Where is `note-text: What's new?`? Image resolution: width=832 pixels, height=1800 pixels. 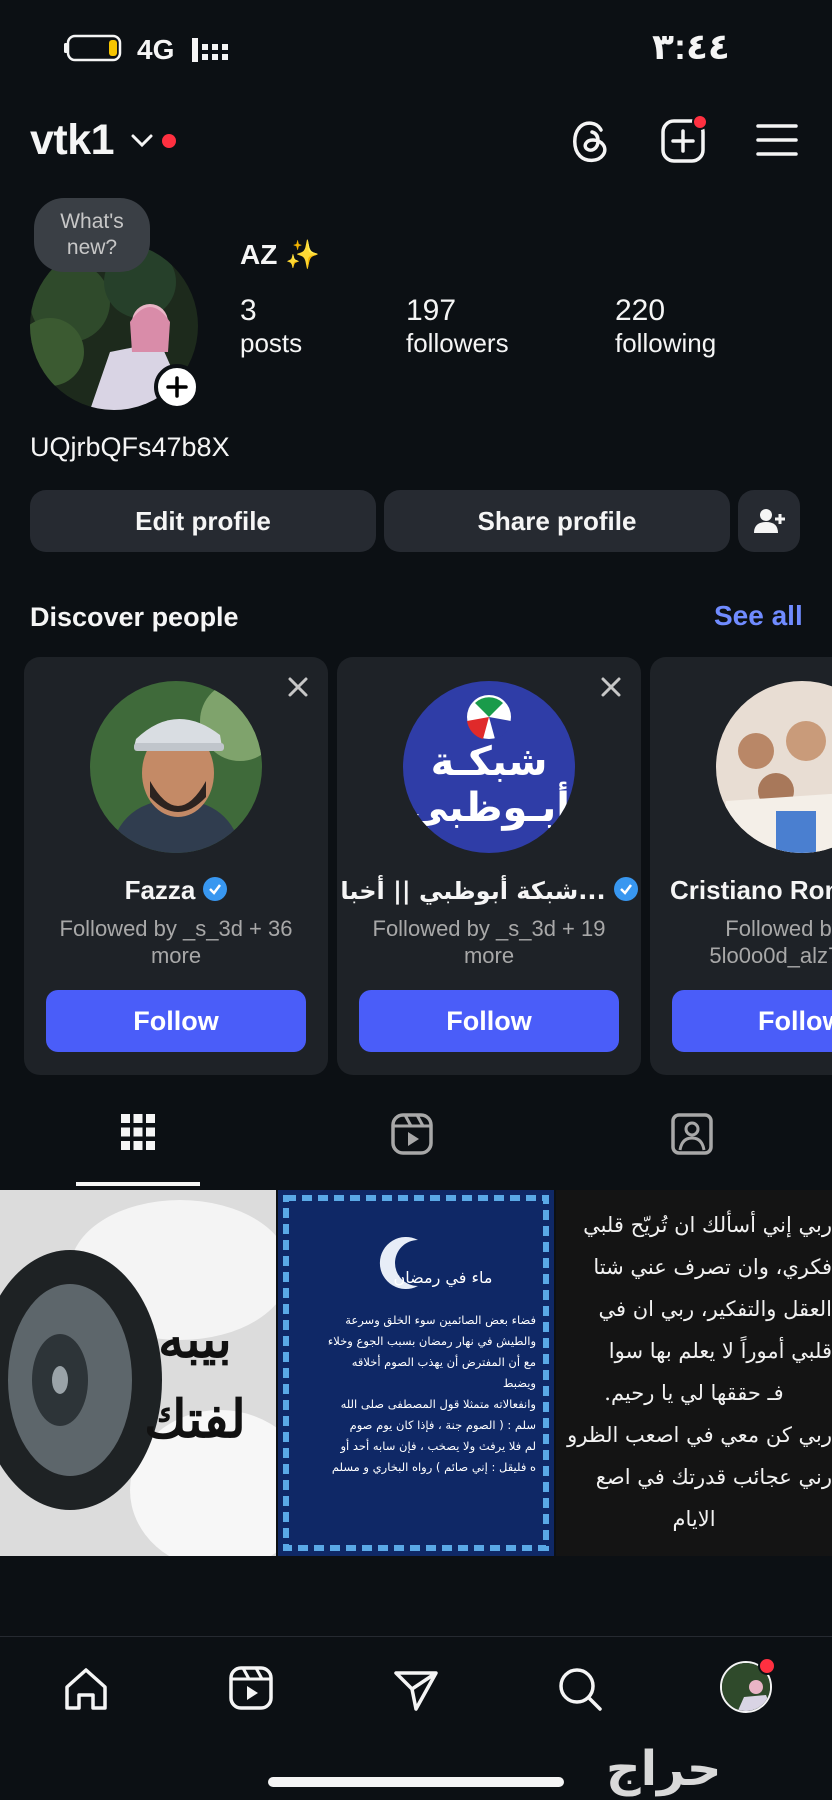 note-text: What's new? is located at coordinates (92, 234).